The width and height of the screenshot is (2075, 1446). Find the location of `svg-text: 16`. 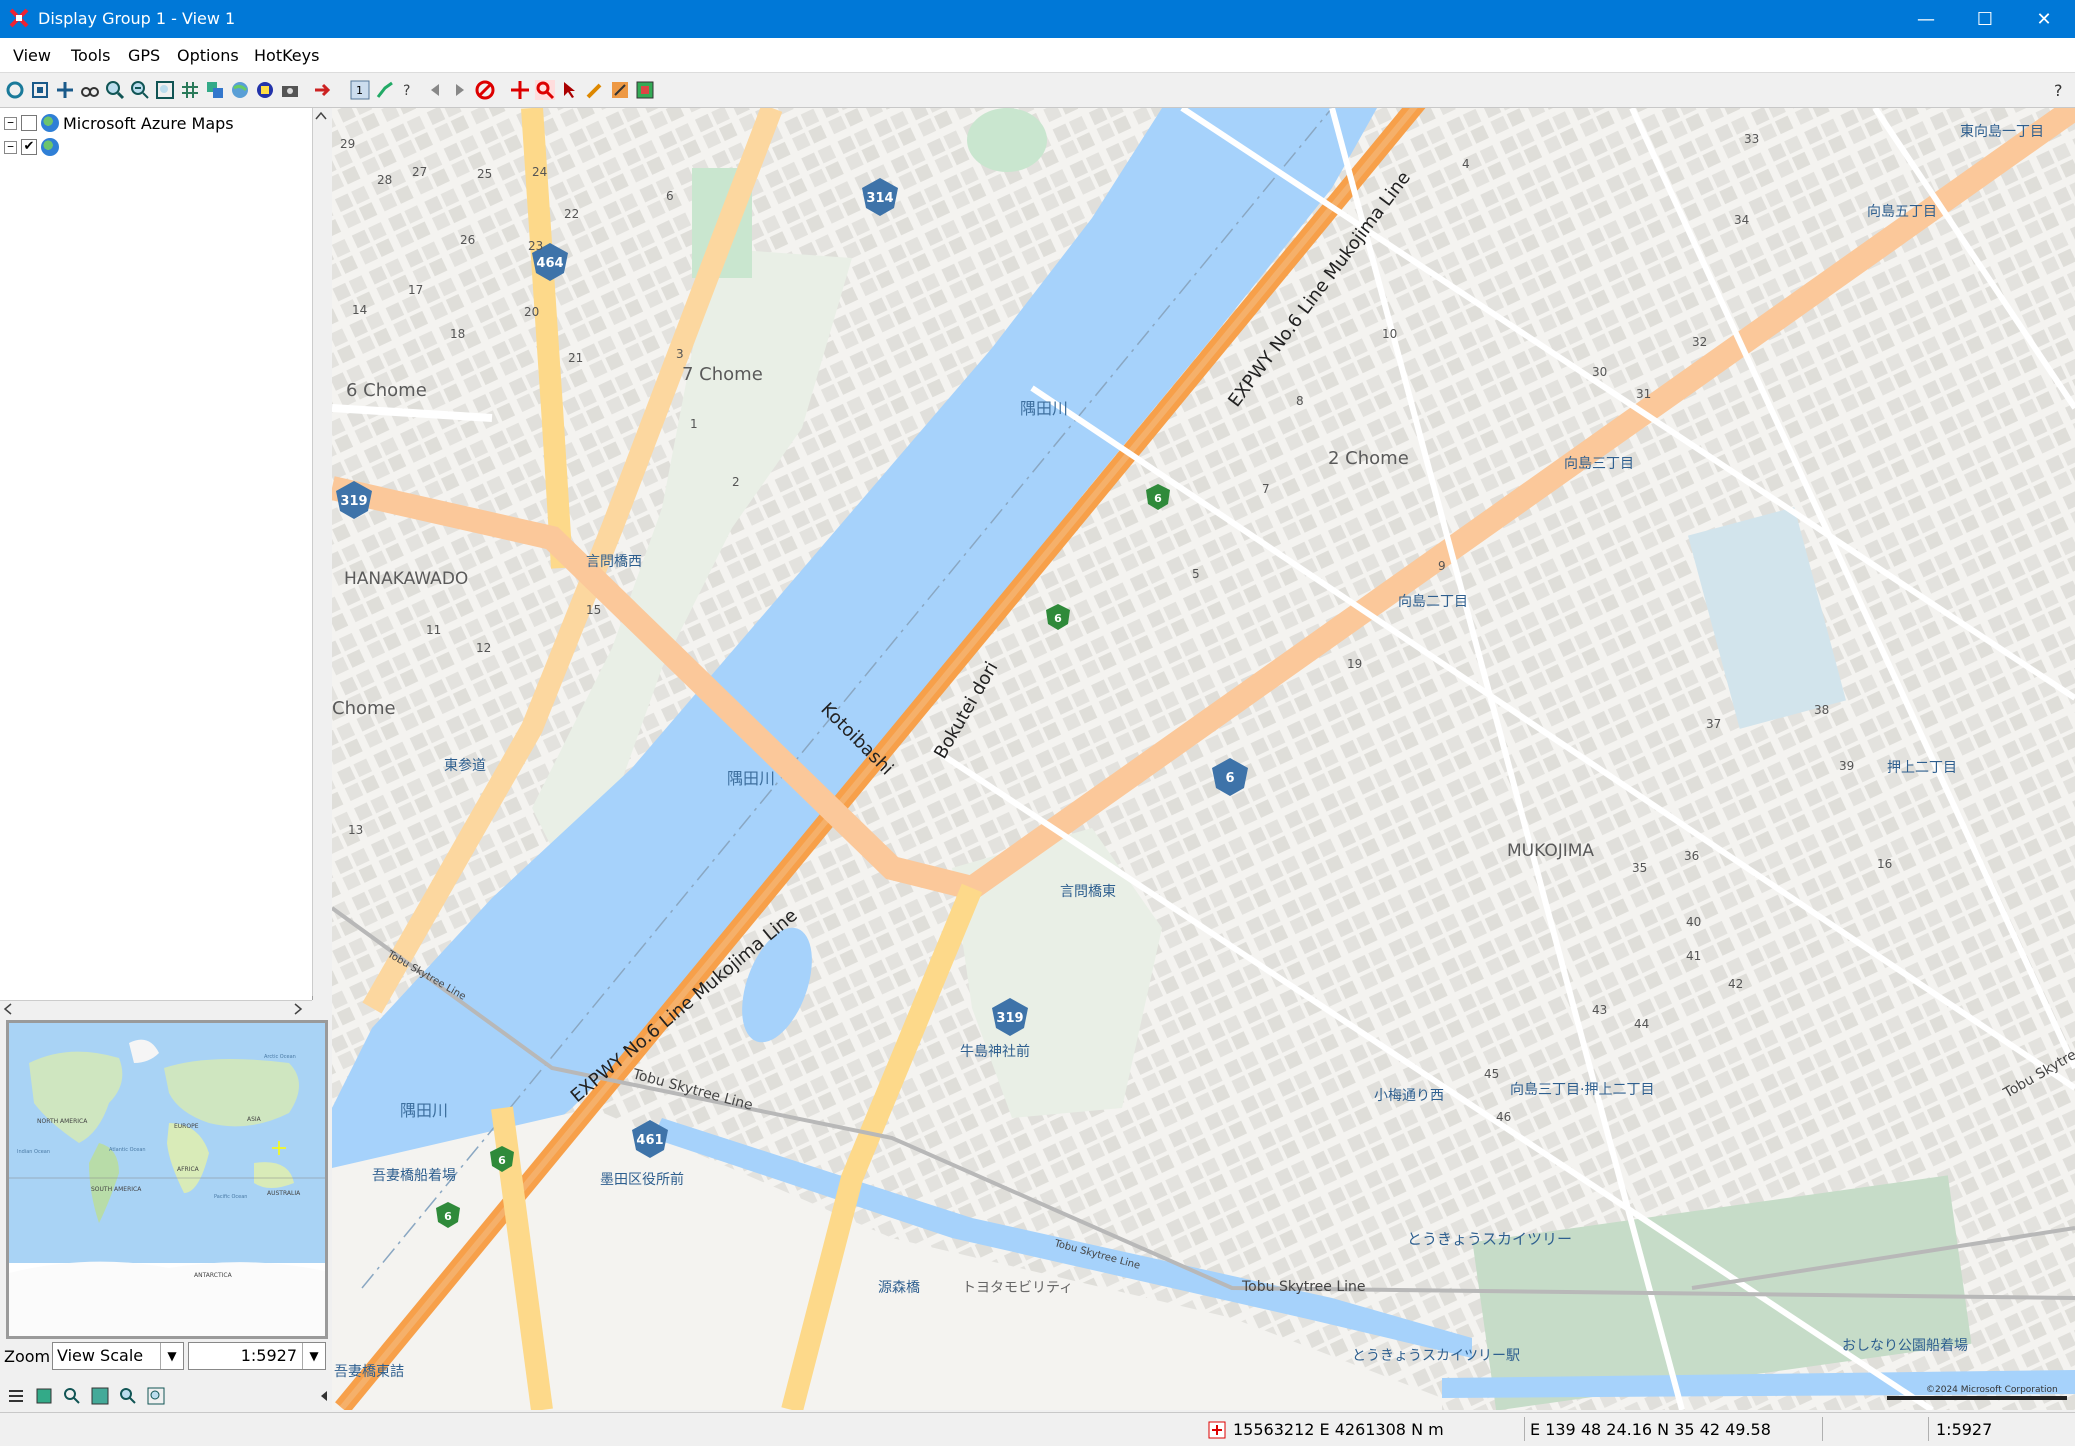

svg-text: 16 is located at coordinates (1884, 864).